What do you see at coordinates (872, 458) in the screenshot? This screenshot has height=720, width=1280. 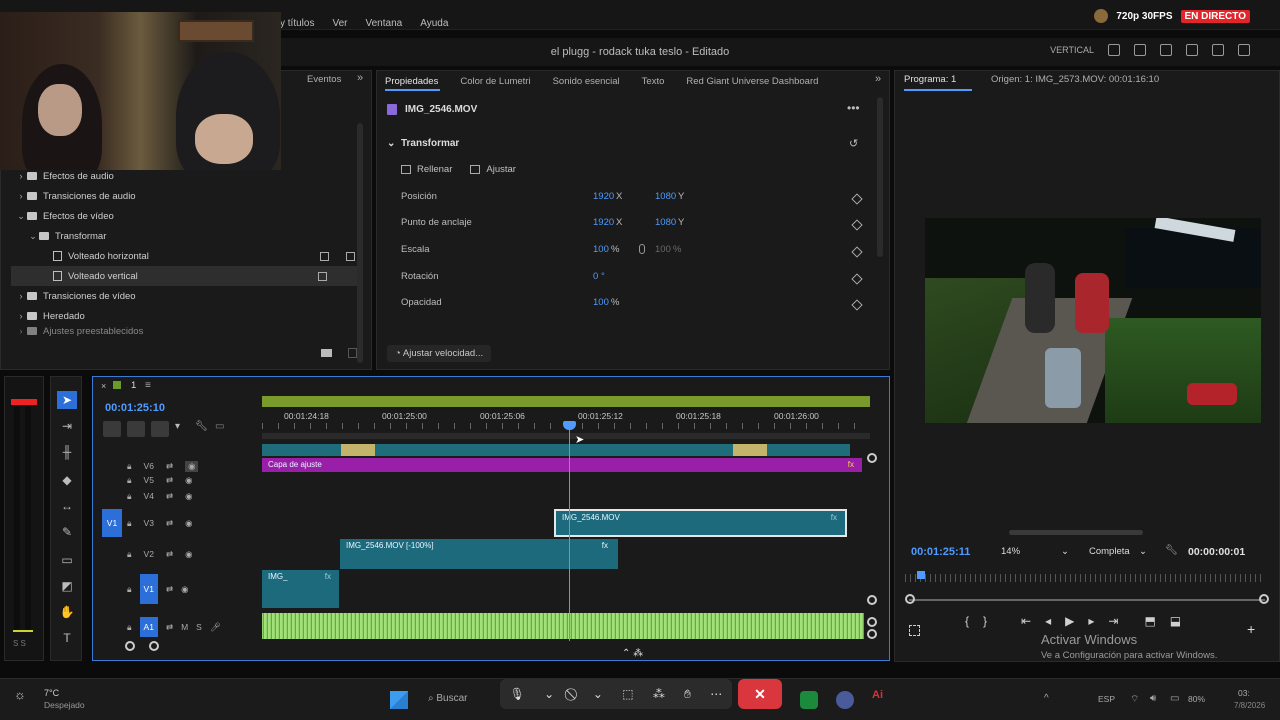 I see `v-scroll-handle-top` at bounding box center [872, 458].